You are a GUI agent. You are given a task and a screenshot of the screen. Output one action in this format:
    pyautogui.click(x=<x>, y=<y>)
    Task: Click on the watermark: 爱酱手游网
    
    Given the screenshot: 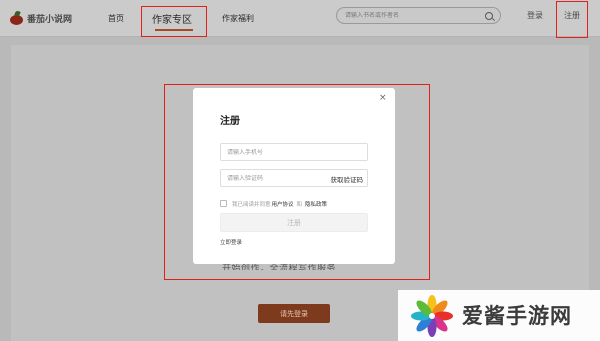 What is the action you would take?
    pyautogui.click(x=499, y=315)
    